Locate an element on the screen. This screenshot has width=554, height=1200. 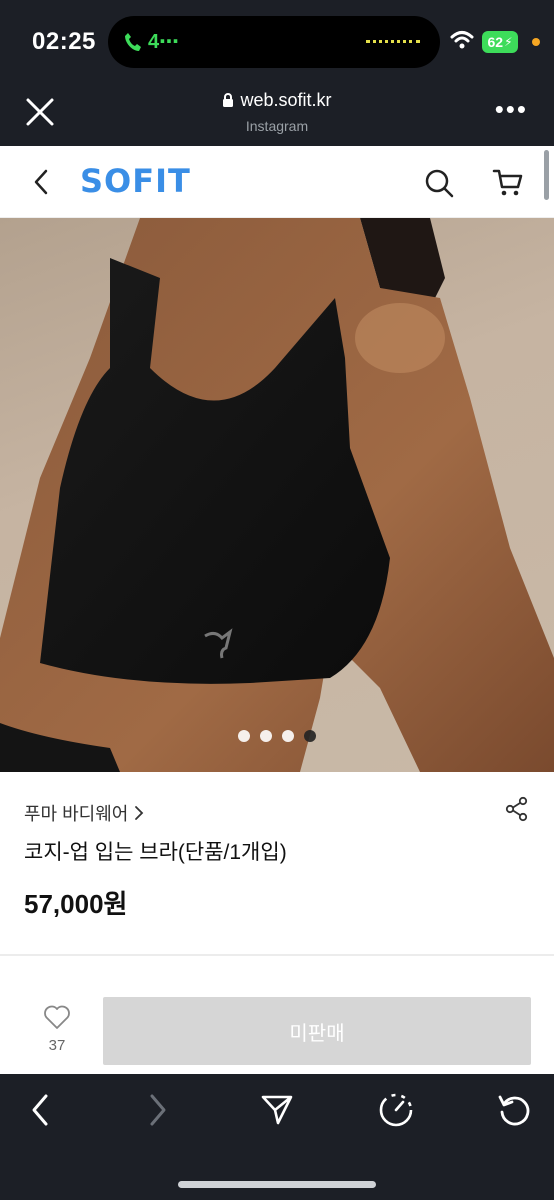
address-display: web.sofit.kr Instagram is located at coordinates (277, 112).